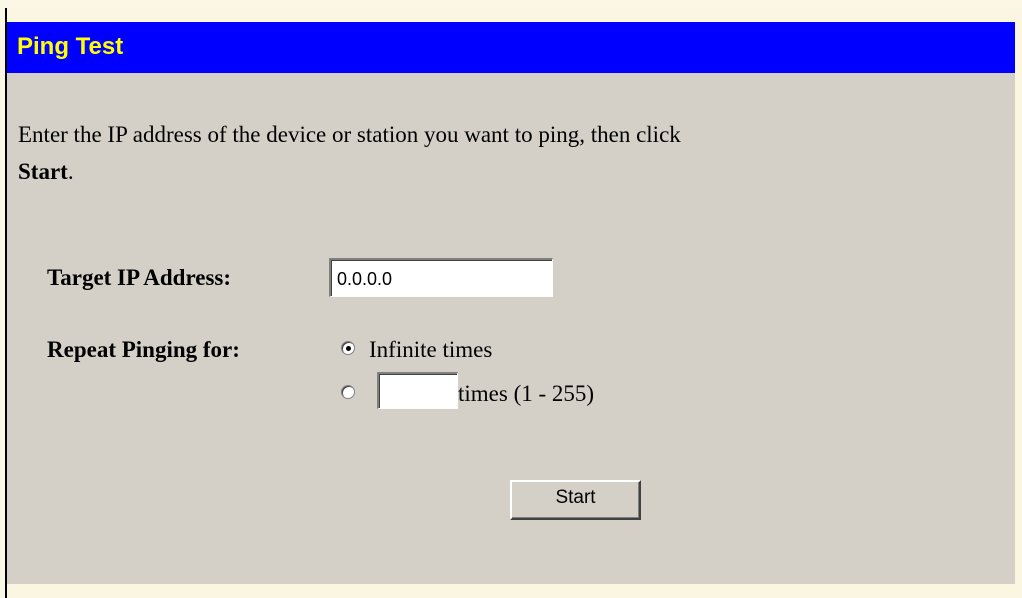 The image size is (1022, 598). I want to click on ping-count-input, so click(417, 390).